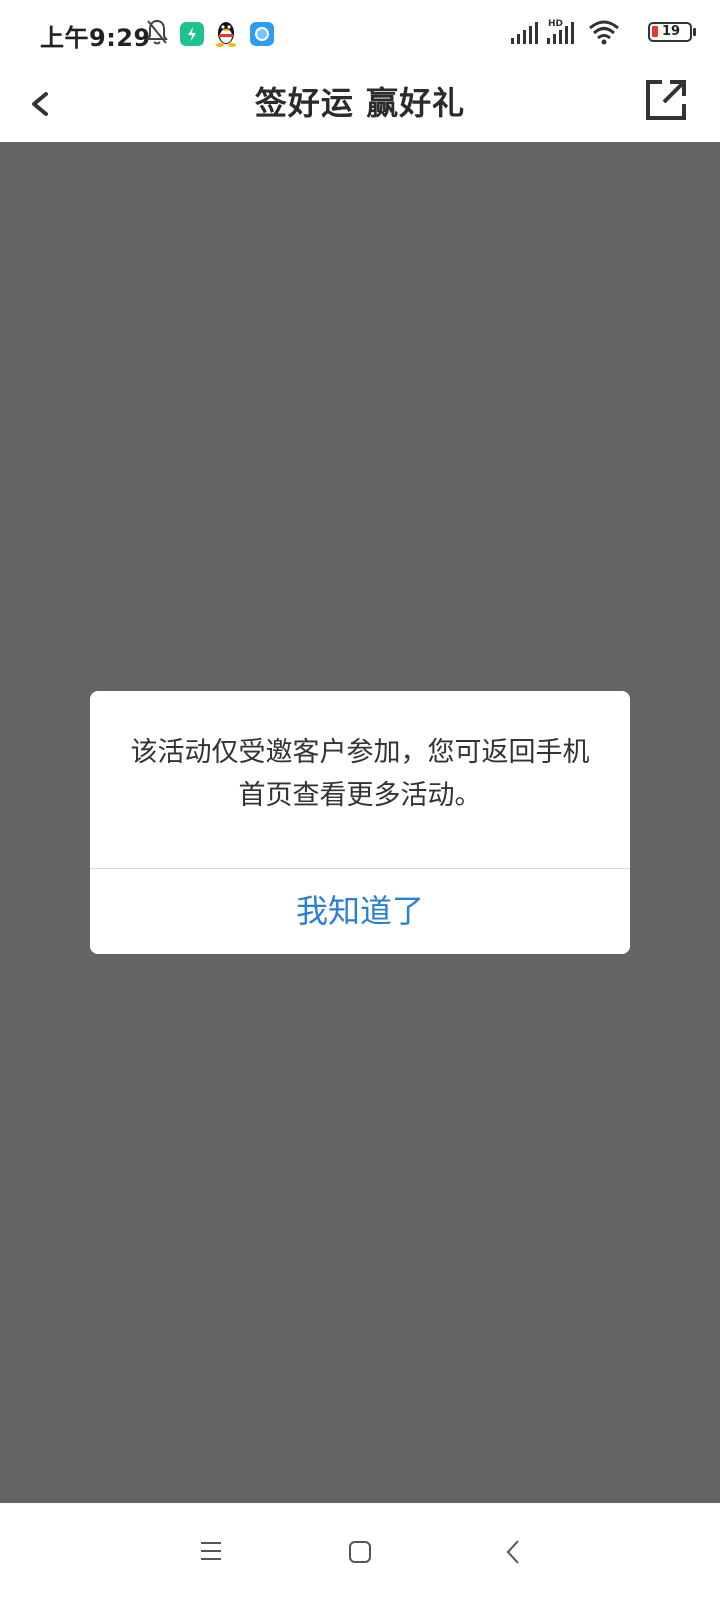 The width and height of the screenshot is (720, 1600). Describe the element at coordinates (192, 34) in the screenshot. I see `green-app-icon` at that location.